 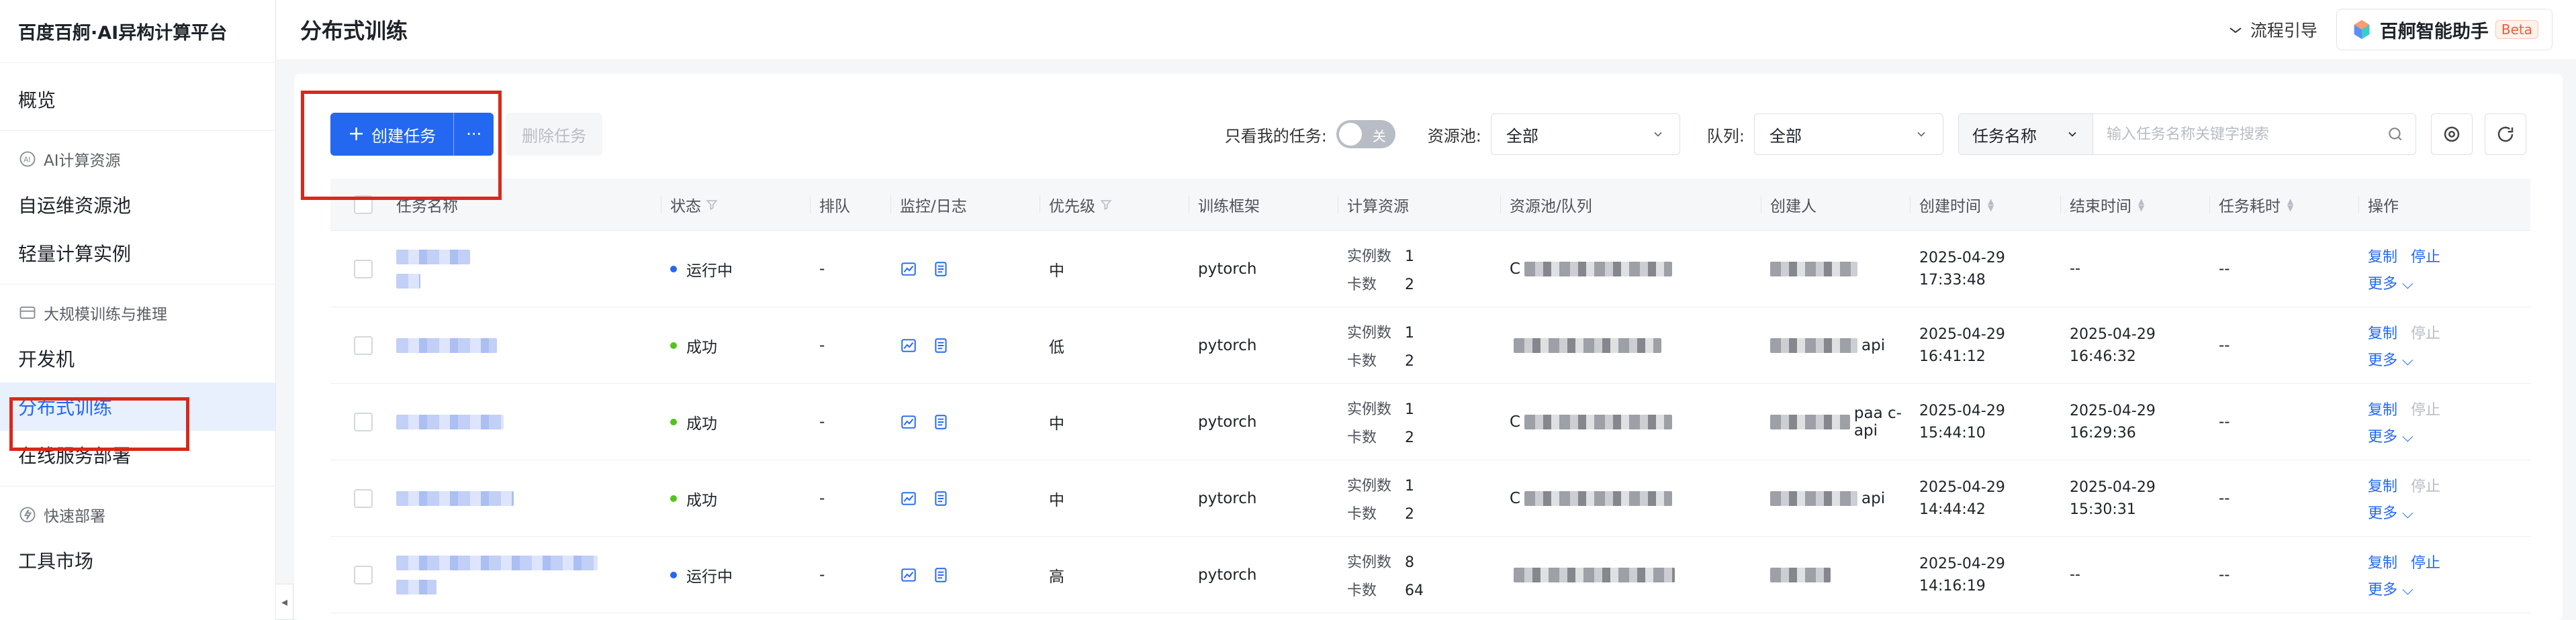 What do you see at coordinates (137, 99) in the screenshot?
I see `sidebar-item-overview: 概览` at bounding box center [137, 99].